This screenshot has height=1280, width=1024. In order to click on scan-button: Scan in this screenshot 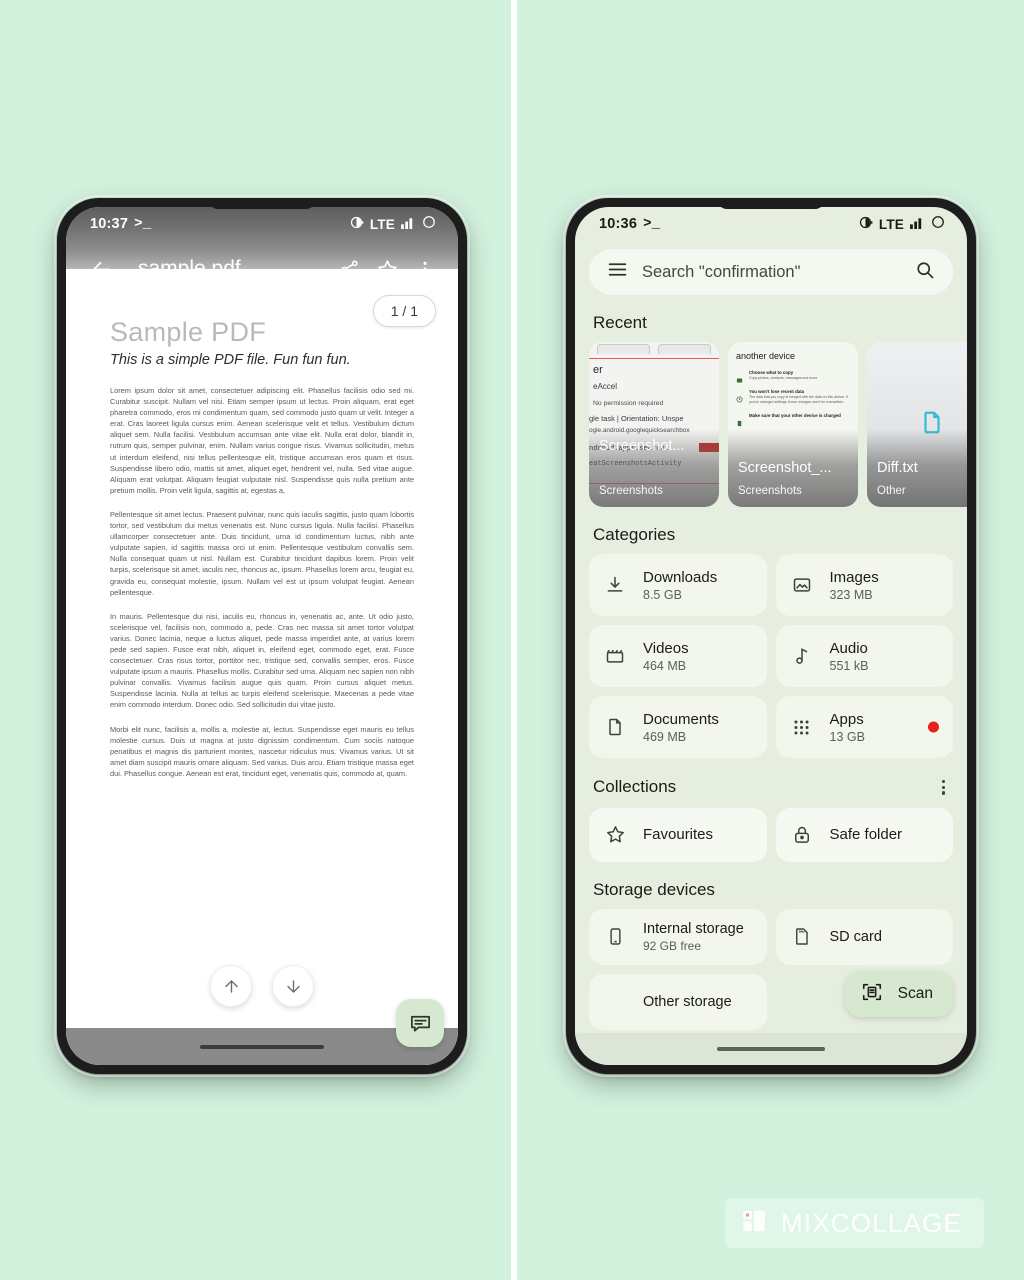, I will do `click(898, 994)`.